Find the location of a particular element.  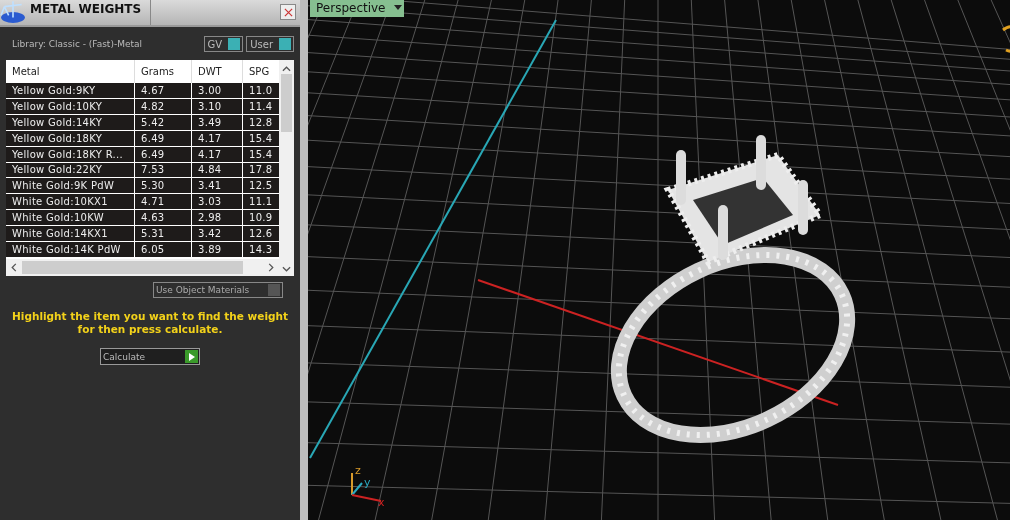

table-cell: 3.41 is located at coordinates (217, 186).